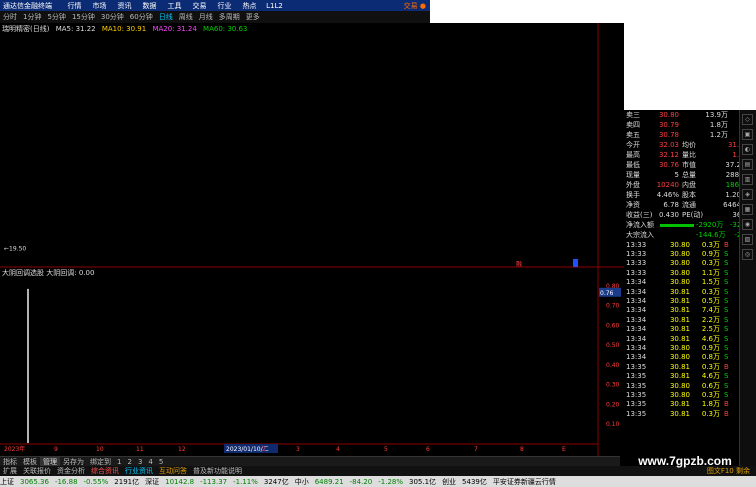 The image size is (756, 487). Describe the element at coordinates (668, 155) in the screenshot. I see `quote-value: 32.12` at that location.